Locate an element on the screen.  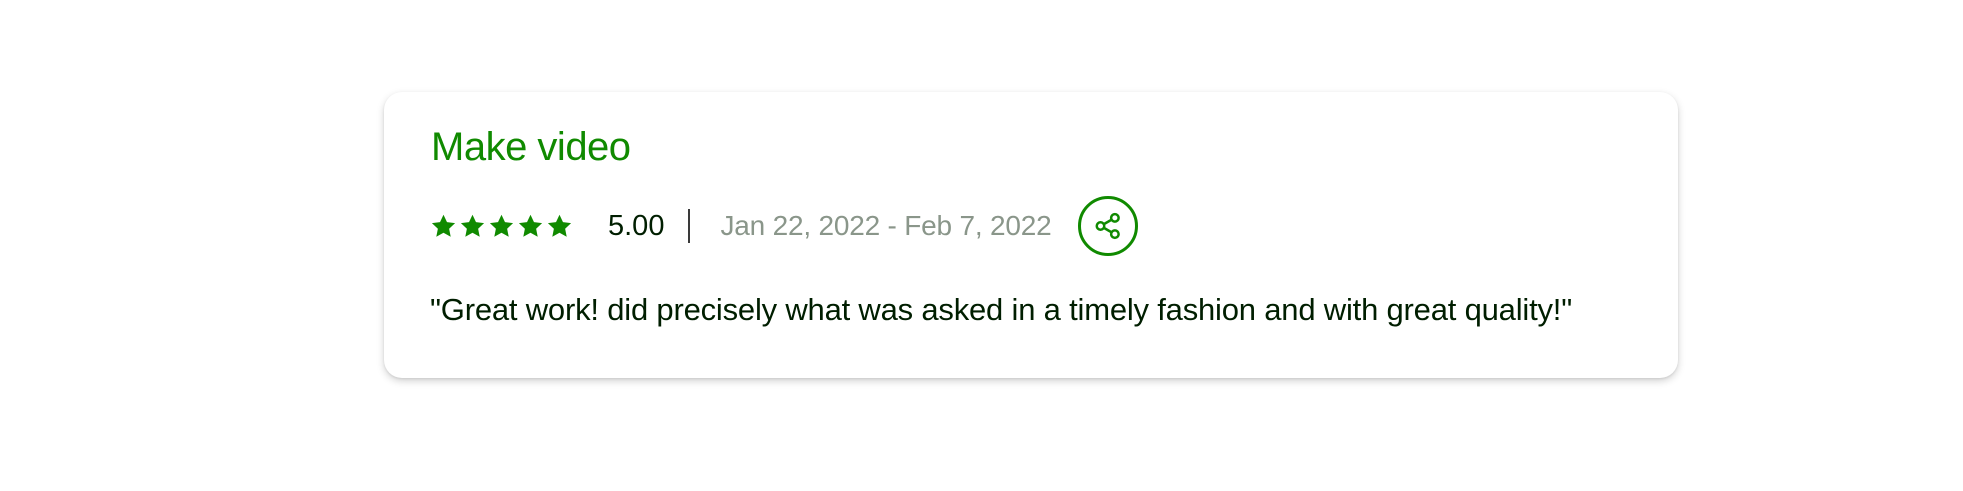
job-title: Make video is located at coordinates (531, 147).